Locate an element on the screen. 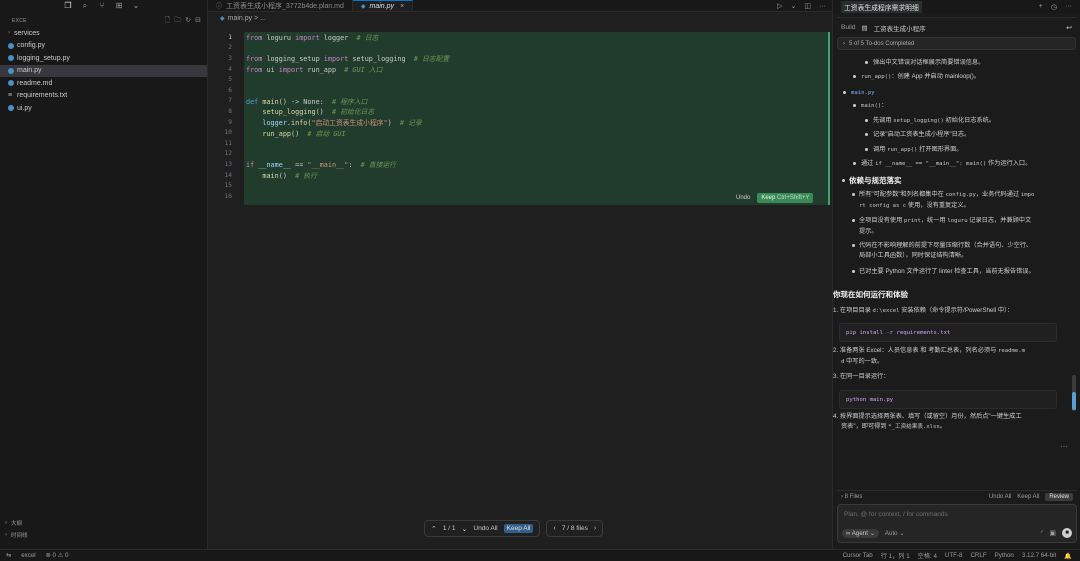 Image resolution: width=1080 pixels, height=561 pixels. line-number: 8 is located at coordinates (230, 111).